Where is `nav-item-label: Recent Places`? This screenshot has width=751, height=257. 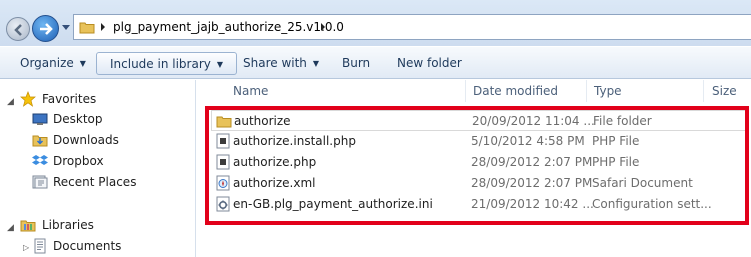 nav-item-label: Recent Places is located at coordinates (95, 182).